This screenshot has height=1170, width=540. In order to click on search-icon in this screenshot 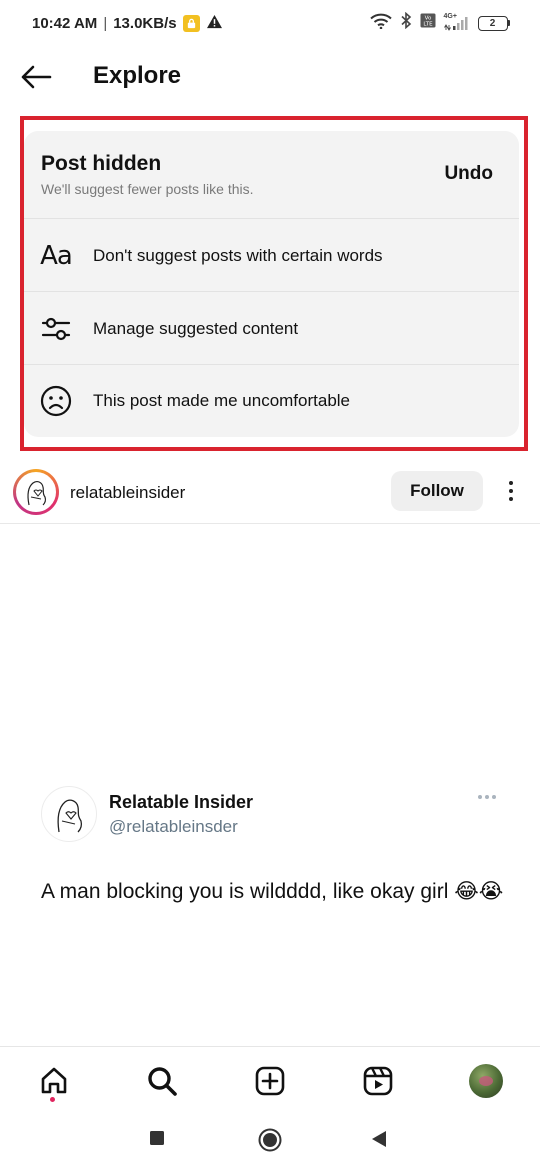, I will do `click(162, 1081)`.